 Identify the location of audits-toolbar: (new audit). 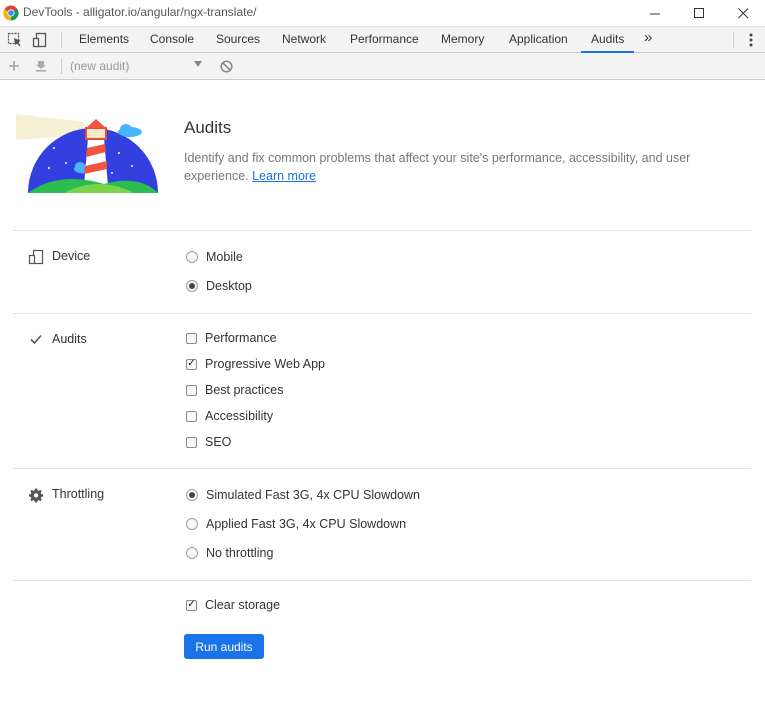
(382, 66).